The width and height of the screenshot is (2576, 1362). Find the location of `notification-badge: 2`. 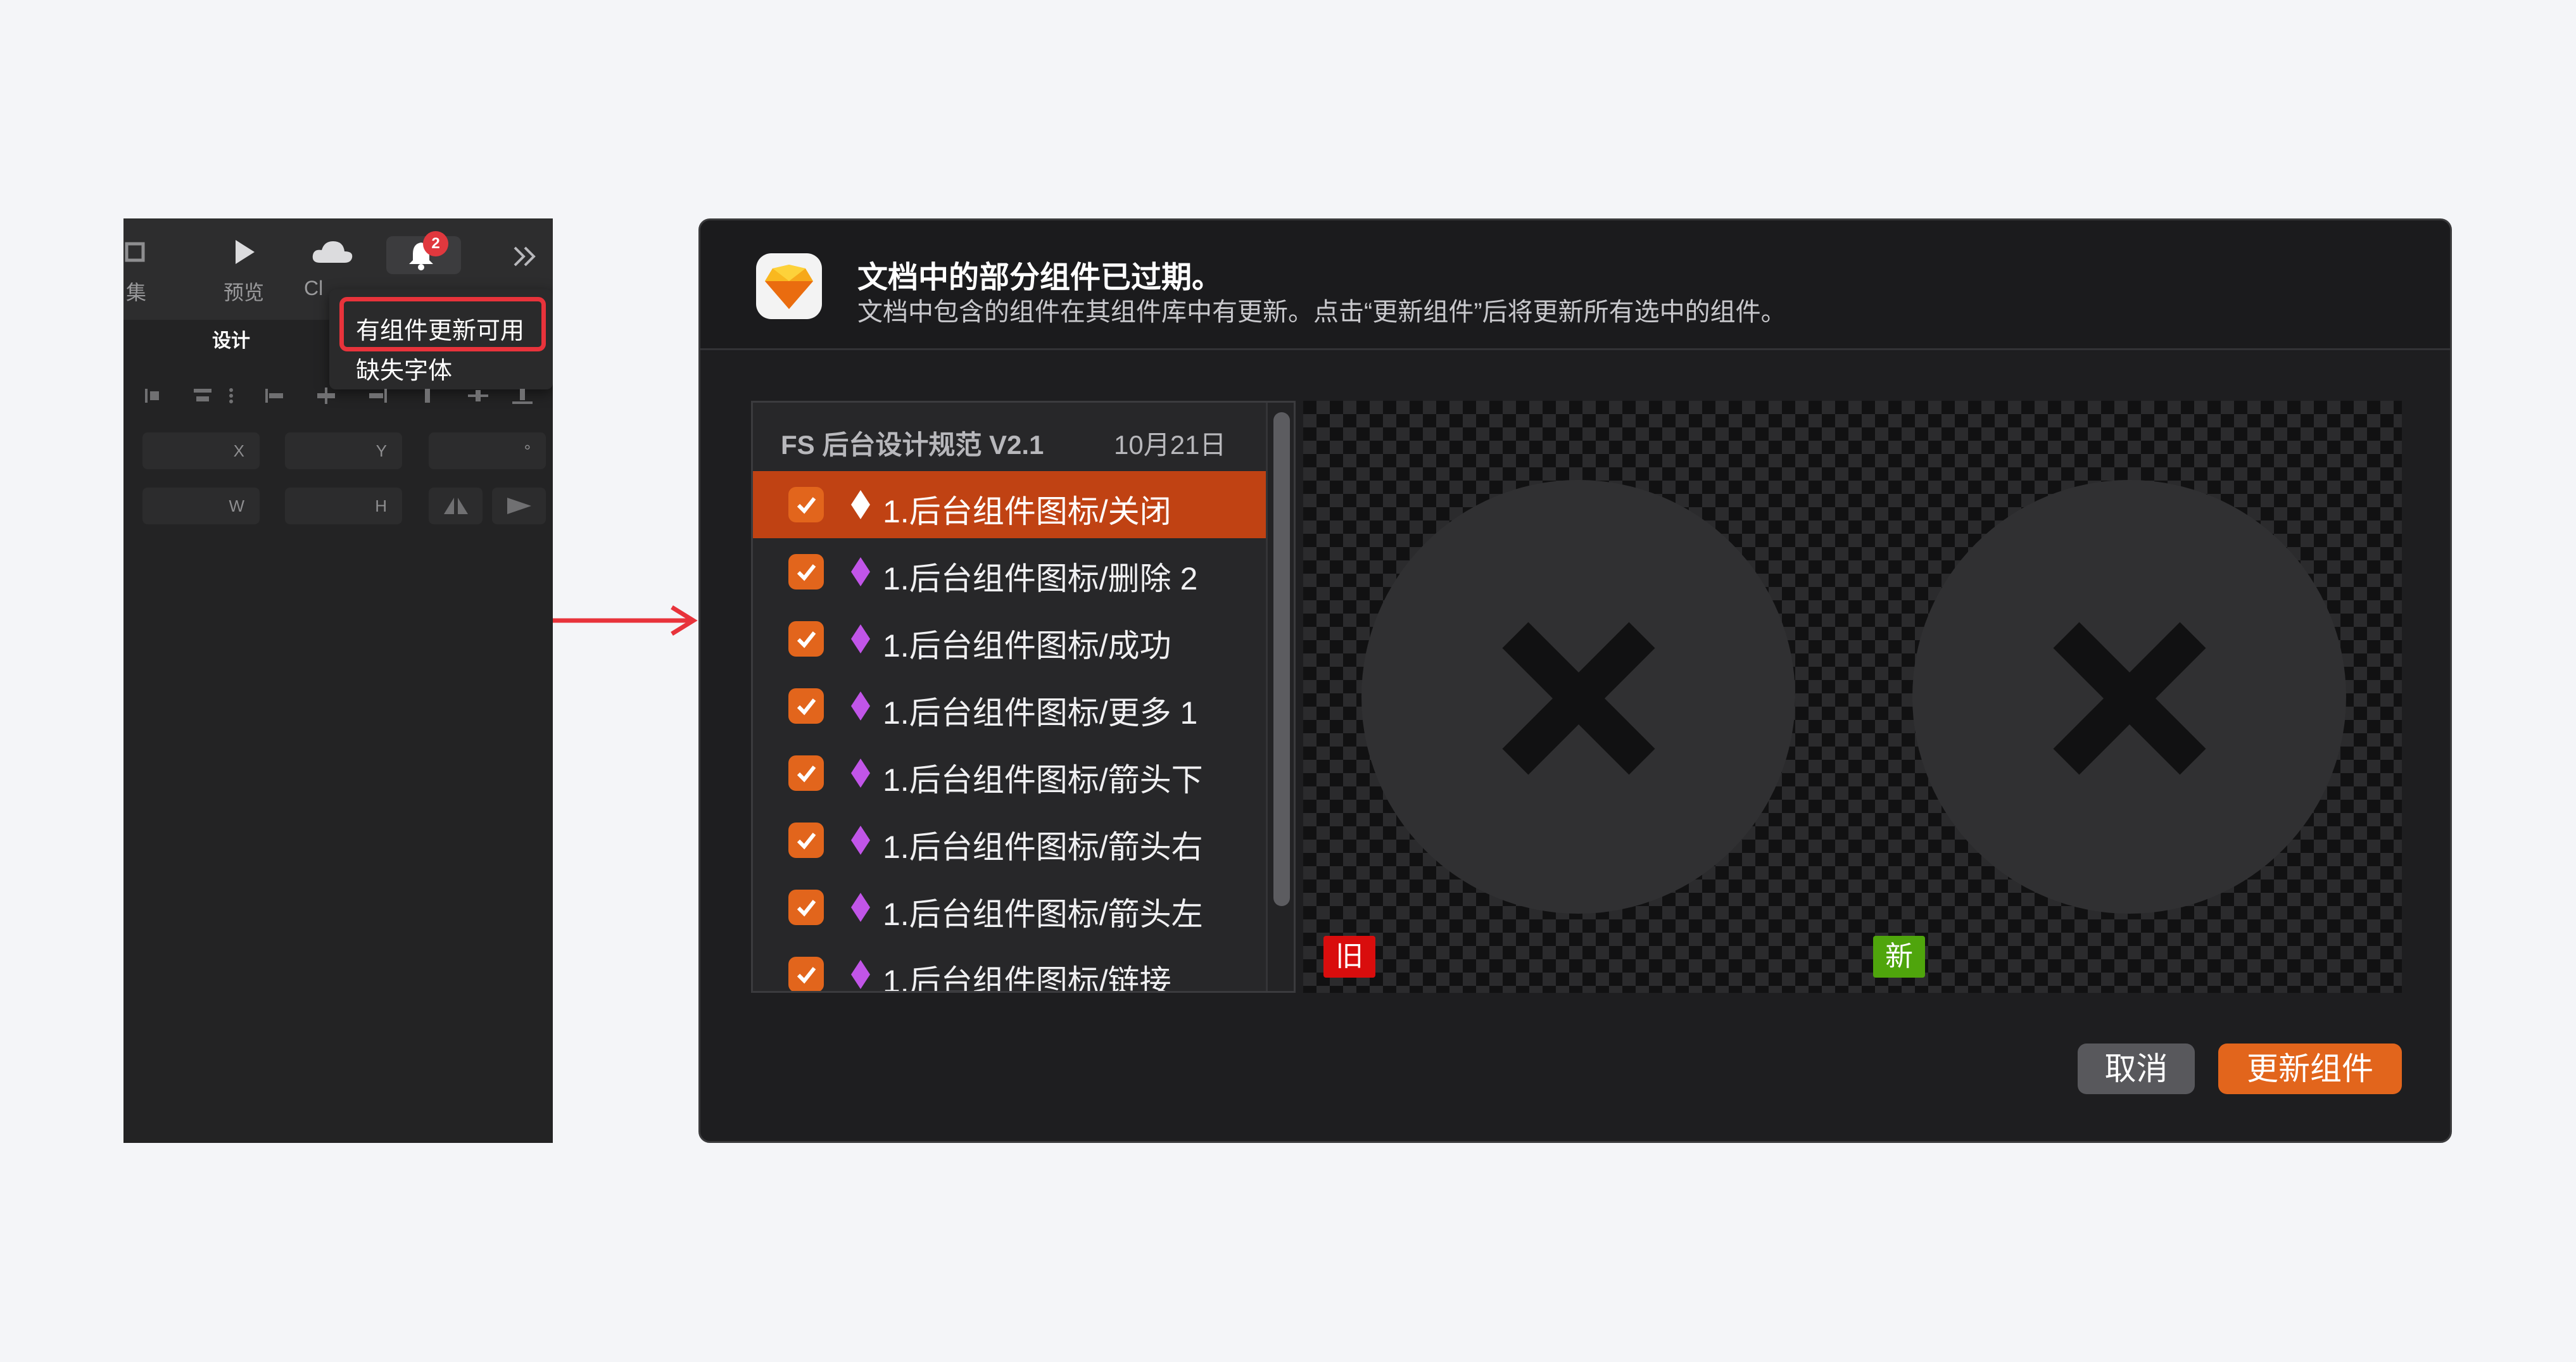

notification-badge: 2 is located at coordinates (435, 243).